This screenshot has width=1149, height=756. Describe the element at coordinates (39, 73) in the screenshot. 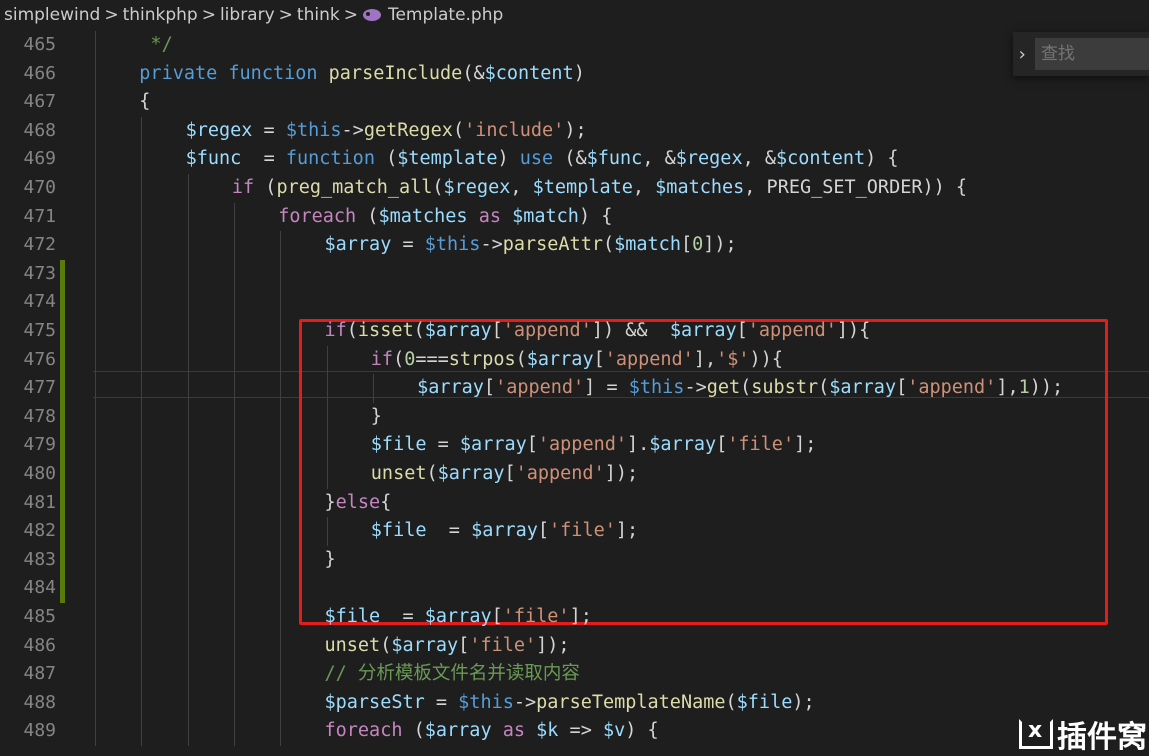

I see `line-number: 466` at that location.